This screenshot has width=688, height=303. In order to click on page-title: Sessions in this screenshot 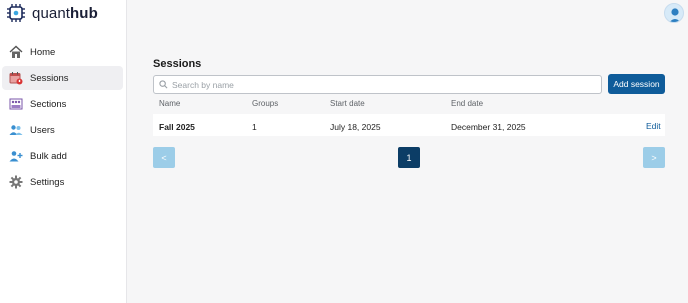, I will do `click(177, 64)`.